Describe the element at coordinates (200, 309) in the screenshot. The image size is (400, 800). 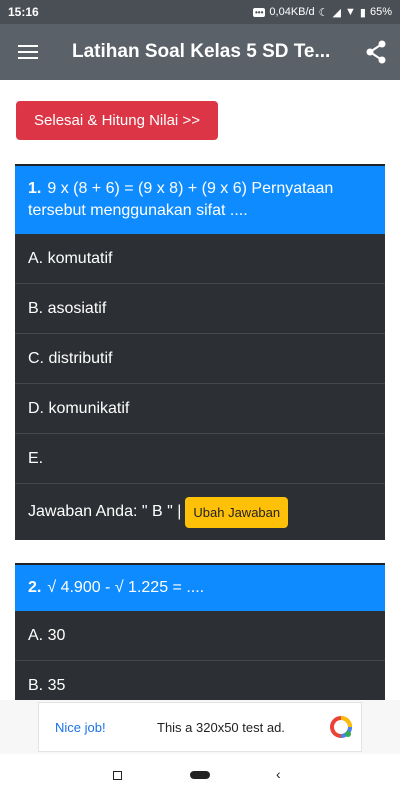
I see `option-b: B. asosiatif` at that location.